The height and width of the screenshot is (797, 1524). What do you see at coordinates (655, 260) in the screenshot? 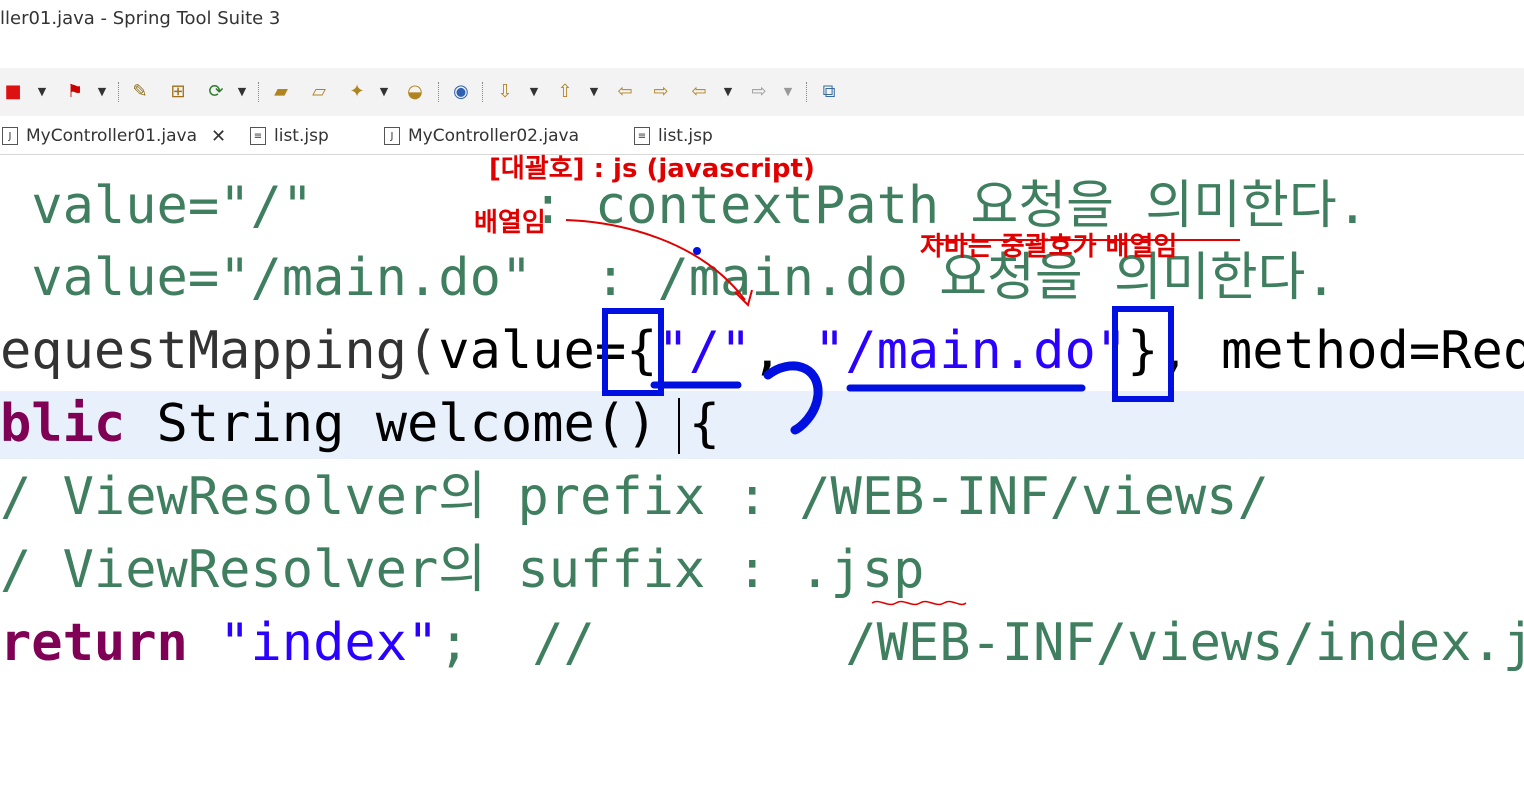
I see `red-arrow-line` at bounding box center [655, 260].